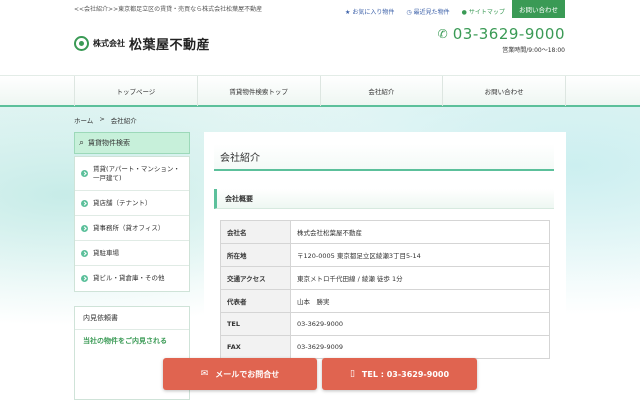  What do you see at coordinates (81, 43) in the screenshot?
I see `logo-mark-icon` at bounding box center [81, 43].